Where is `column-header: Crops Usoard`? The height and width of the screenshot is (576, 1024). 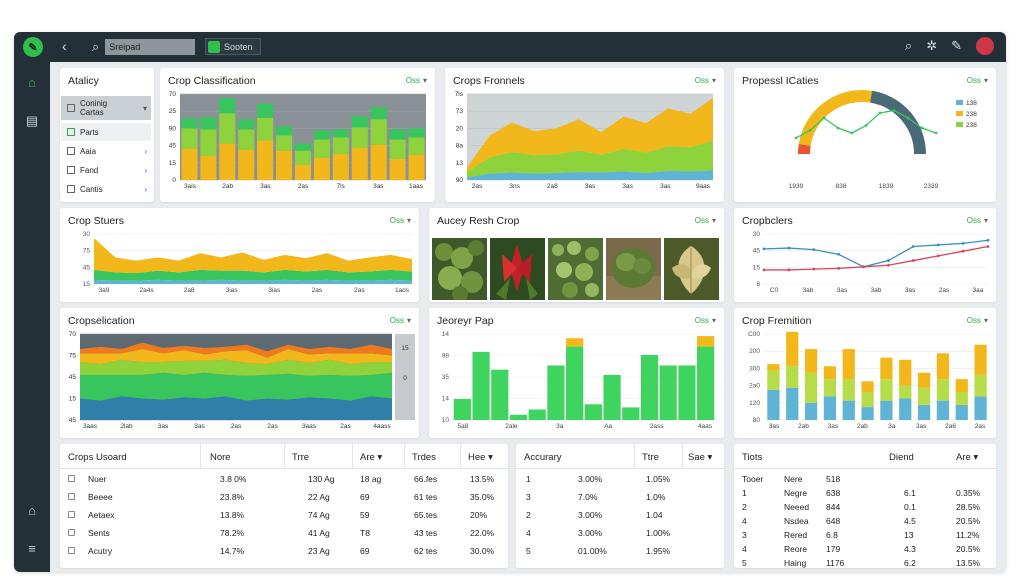 column-header: Crops Usoard is located at coordinates (97, 457).